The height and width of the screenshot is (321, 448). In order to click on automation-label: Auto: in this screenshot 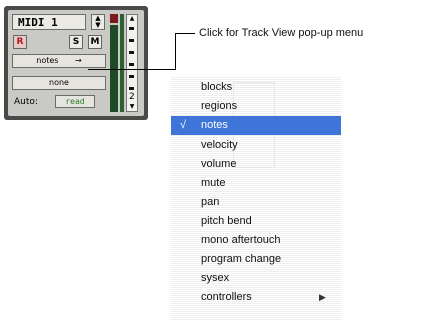, I will do `click(26, 102)`.